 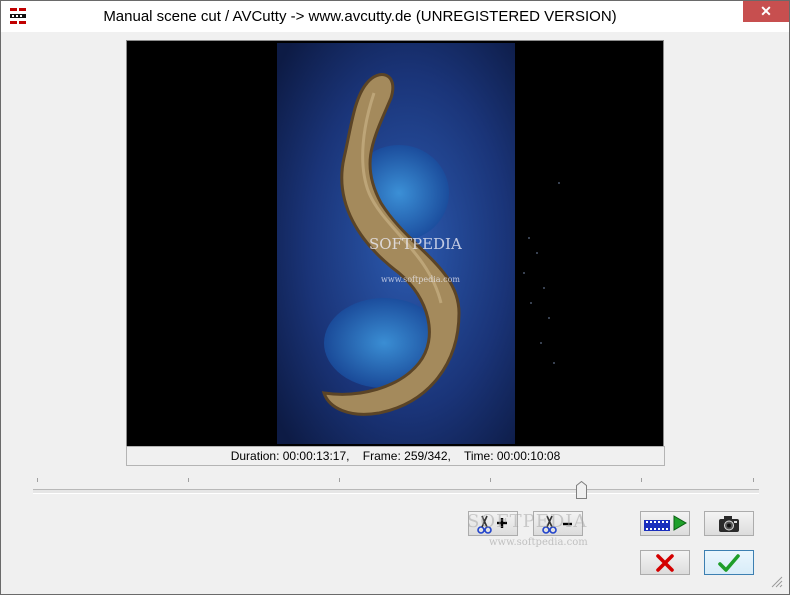 What do you see at coordinates (766, 11) in the screenshot?
I see `close-window-button: ✕` at bounding box center [766, 11].